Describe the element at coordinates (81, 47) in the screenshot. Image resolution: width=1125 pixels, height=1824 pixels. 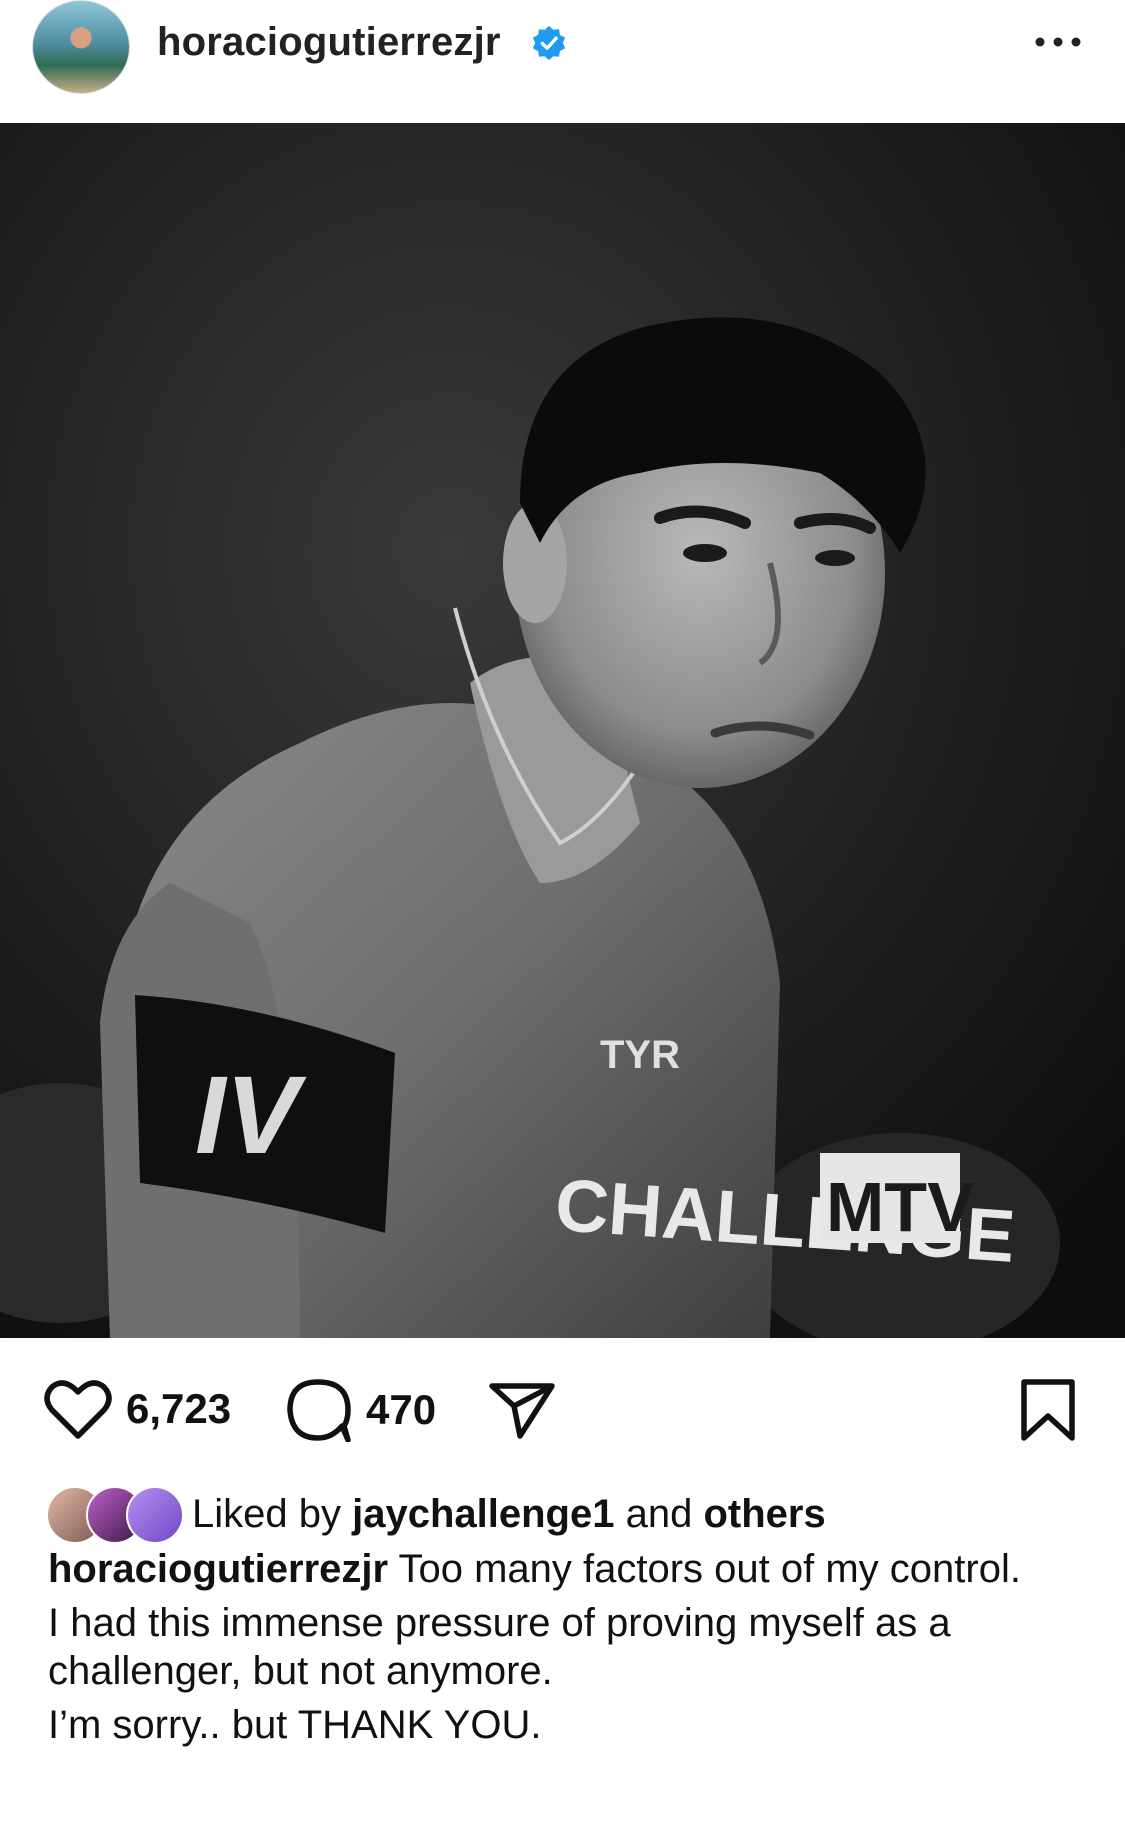
I see `profile-avatar` at that location.